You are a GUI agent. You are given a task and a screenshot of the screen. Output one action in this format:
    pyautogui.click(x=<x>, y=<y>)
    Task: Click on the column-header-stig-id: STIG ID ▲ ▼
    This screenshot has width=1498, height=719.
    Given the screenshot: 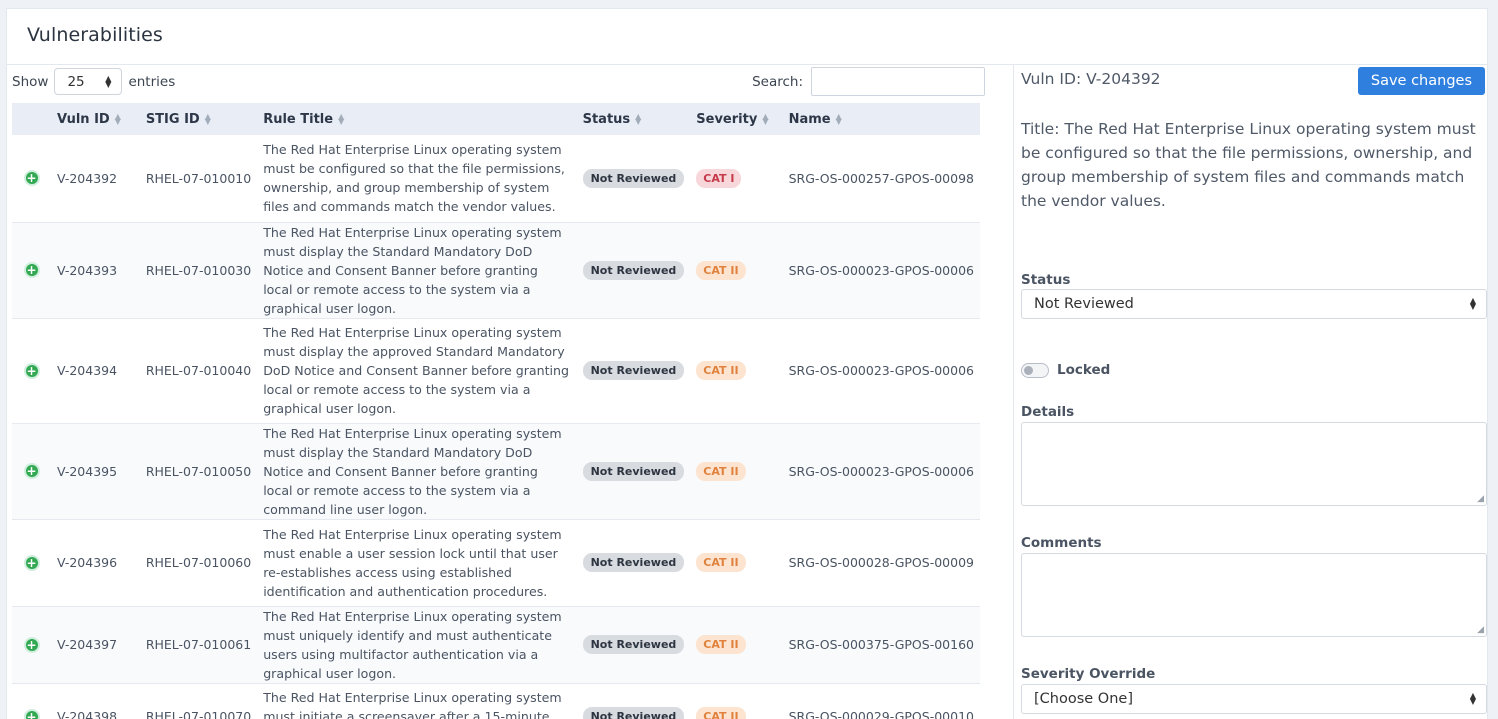 What is the action you would take?
    pyautogui.click(x=198, y=119)
    